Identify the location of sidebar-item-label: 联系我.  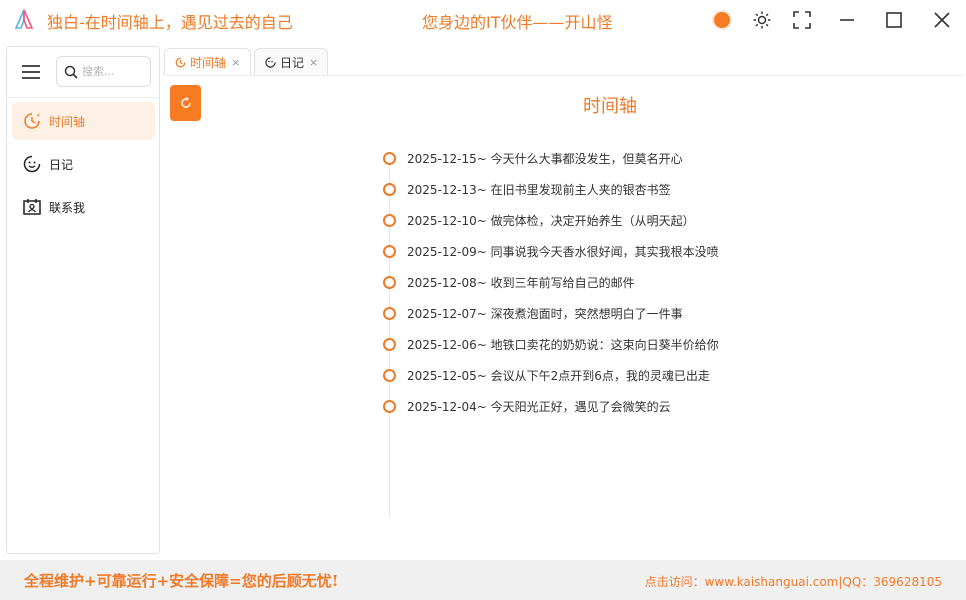
(67, 207).